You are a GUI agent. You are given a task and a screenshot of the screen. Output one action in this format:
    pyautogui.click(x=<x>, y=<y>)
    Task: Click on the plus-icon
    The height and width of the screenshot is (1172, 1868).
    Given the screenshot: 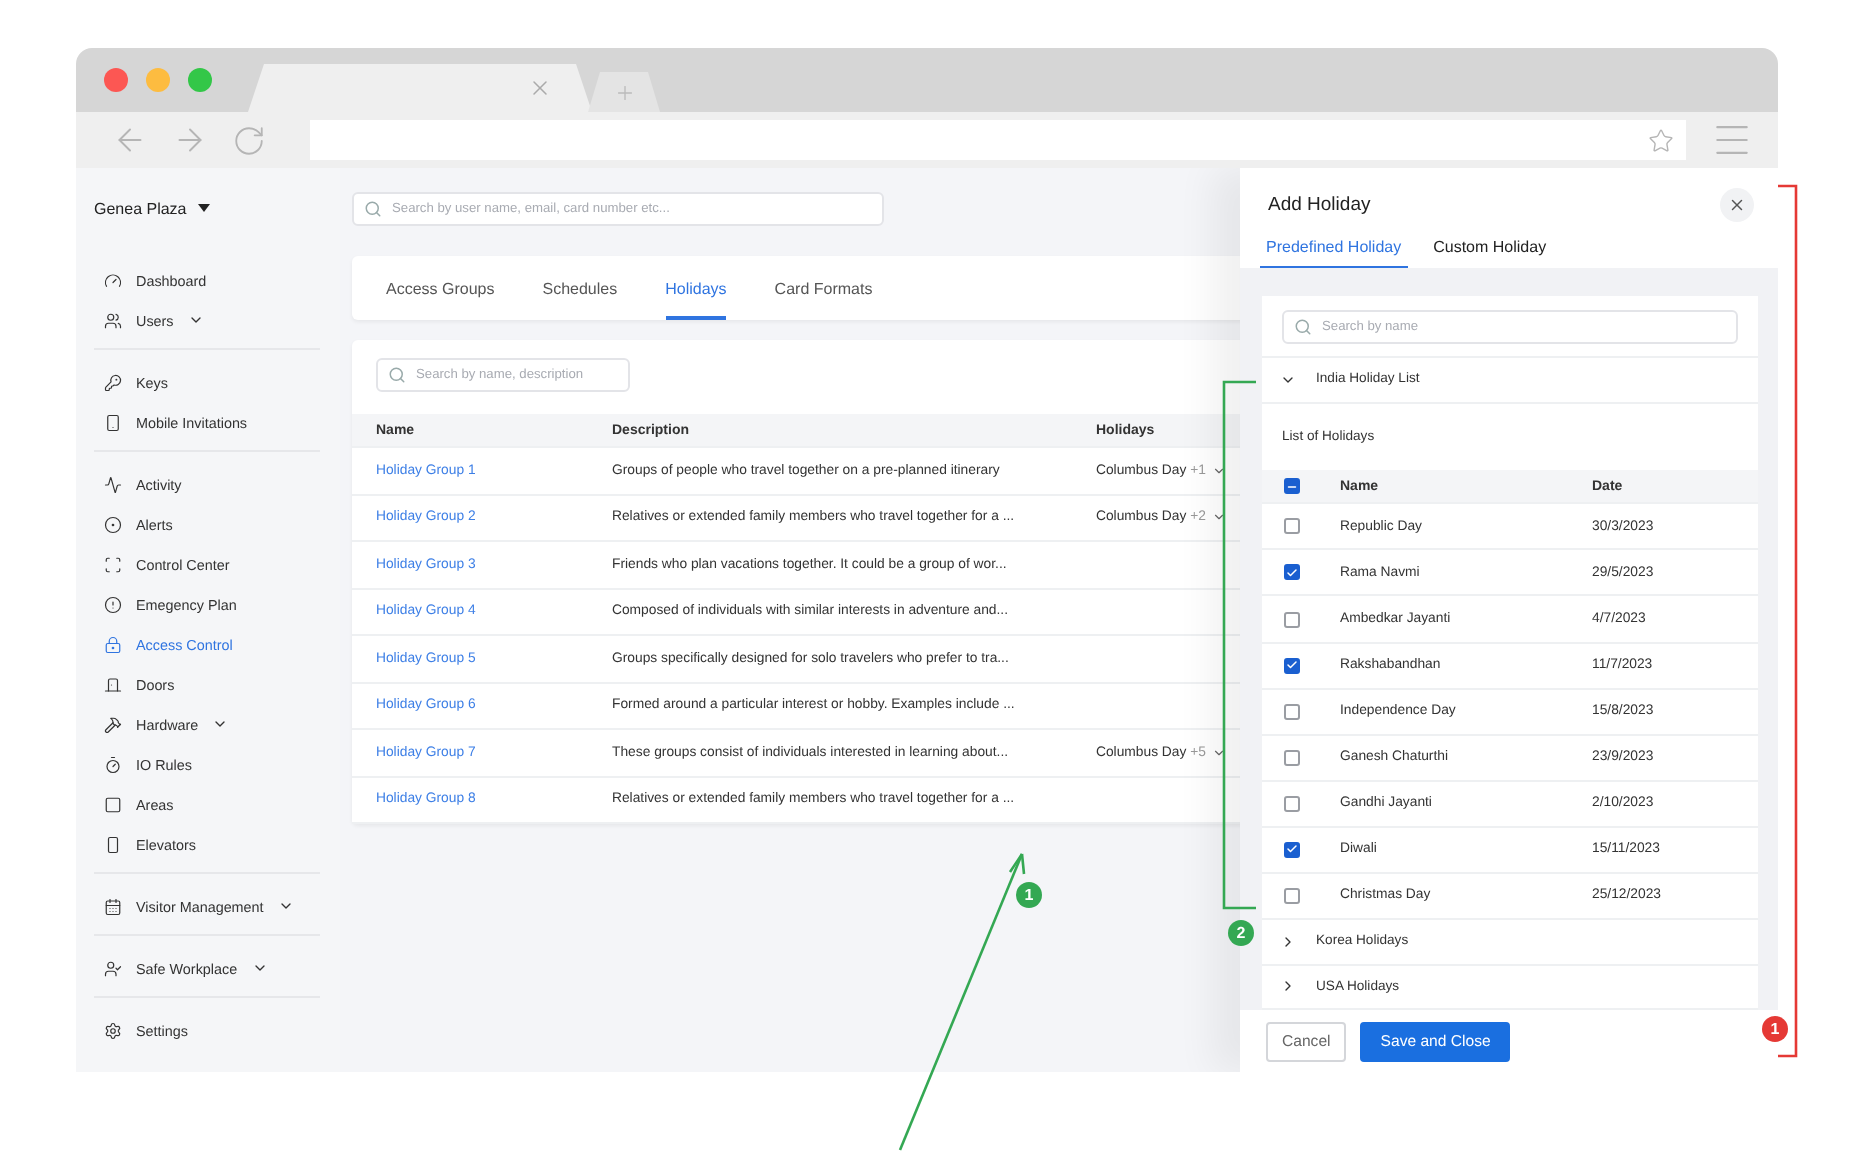 What is the action you would take?
    pyautogui.click(x=624, y=92)
    